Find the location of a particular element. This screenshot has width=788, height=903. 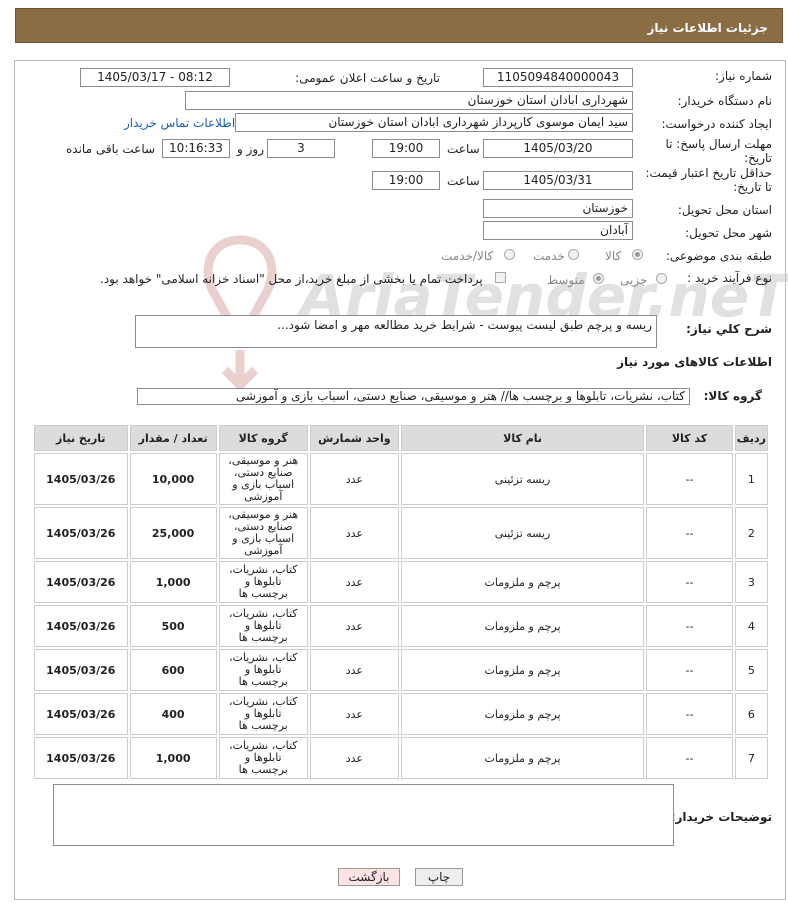

process-radio-minor is located at coordinates (661, 278).